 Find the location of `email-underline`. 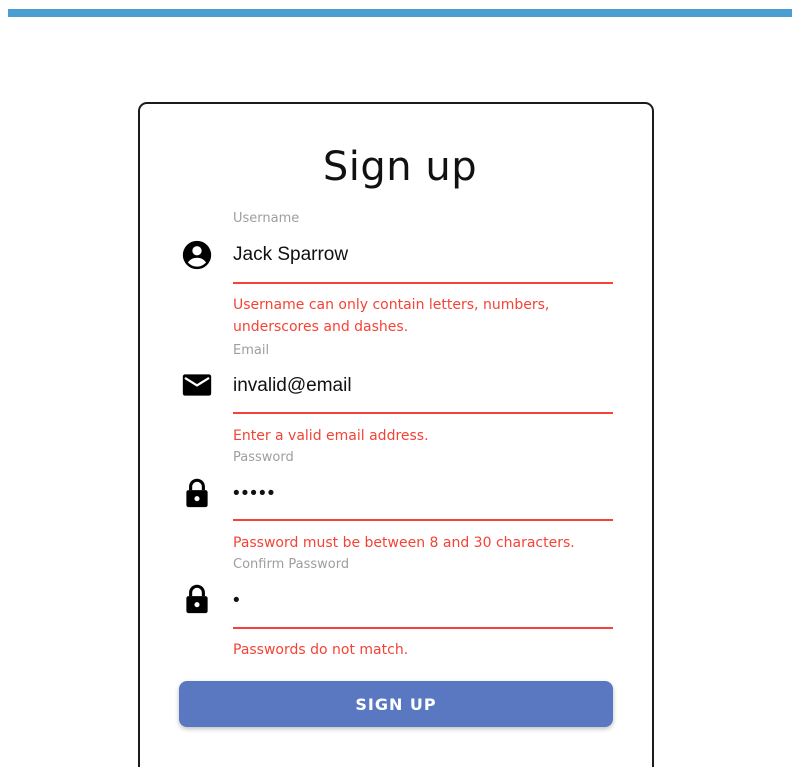

email-underline is located at coordinates (423, 413).